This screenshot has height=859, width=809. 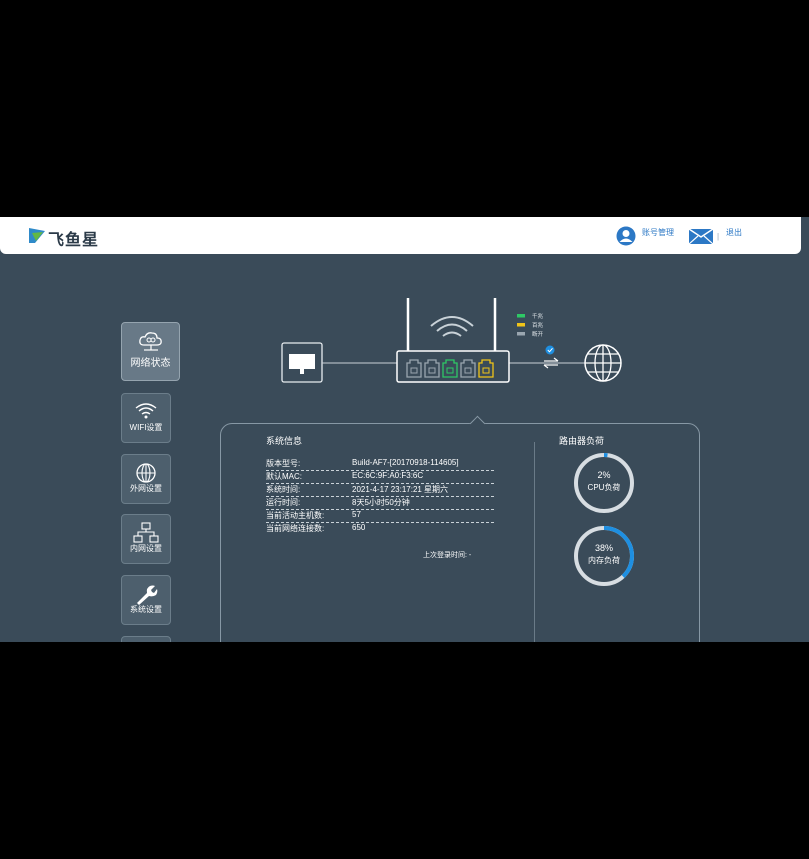 I want to click on lan-topology-icon, so click(x=146, y=532).